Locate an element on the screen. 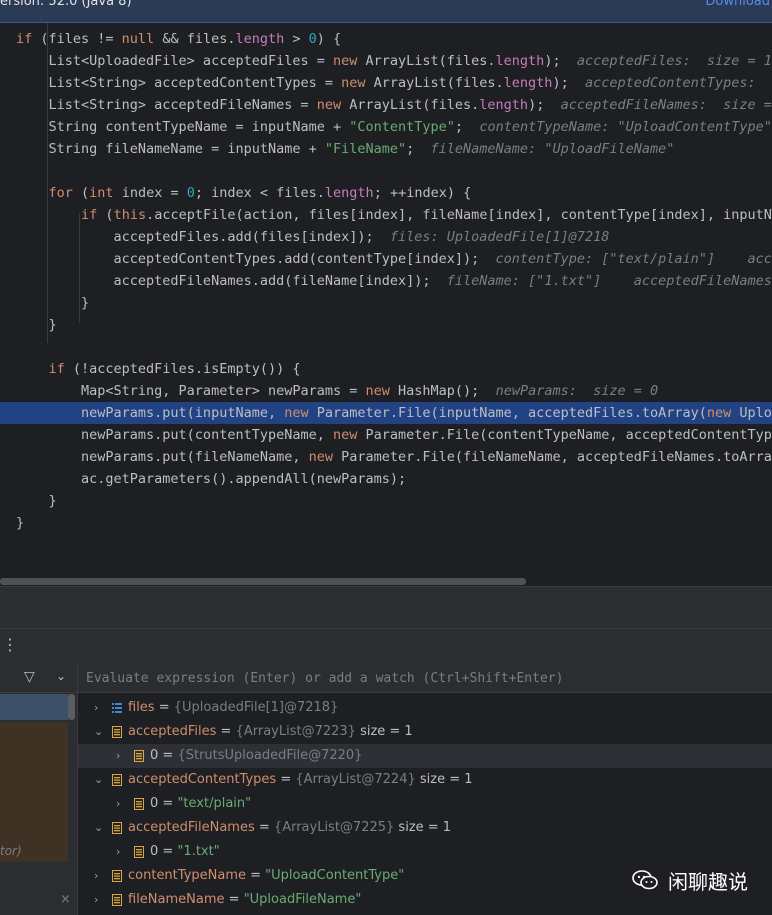  download-link: Download is located at coordinates (737, 4).